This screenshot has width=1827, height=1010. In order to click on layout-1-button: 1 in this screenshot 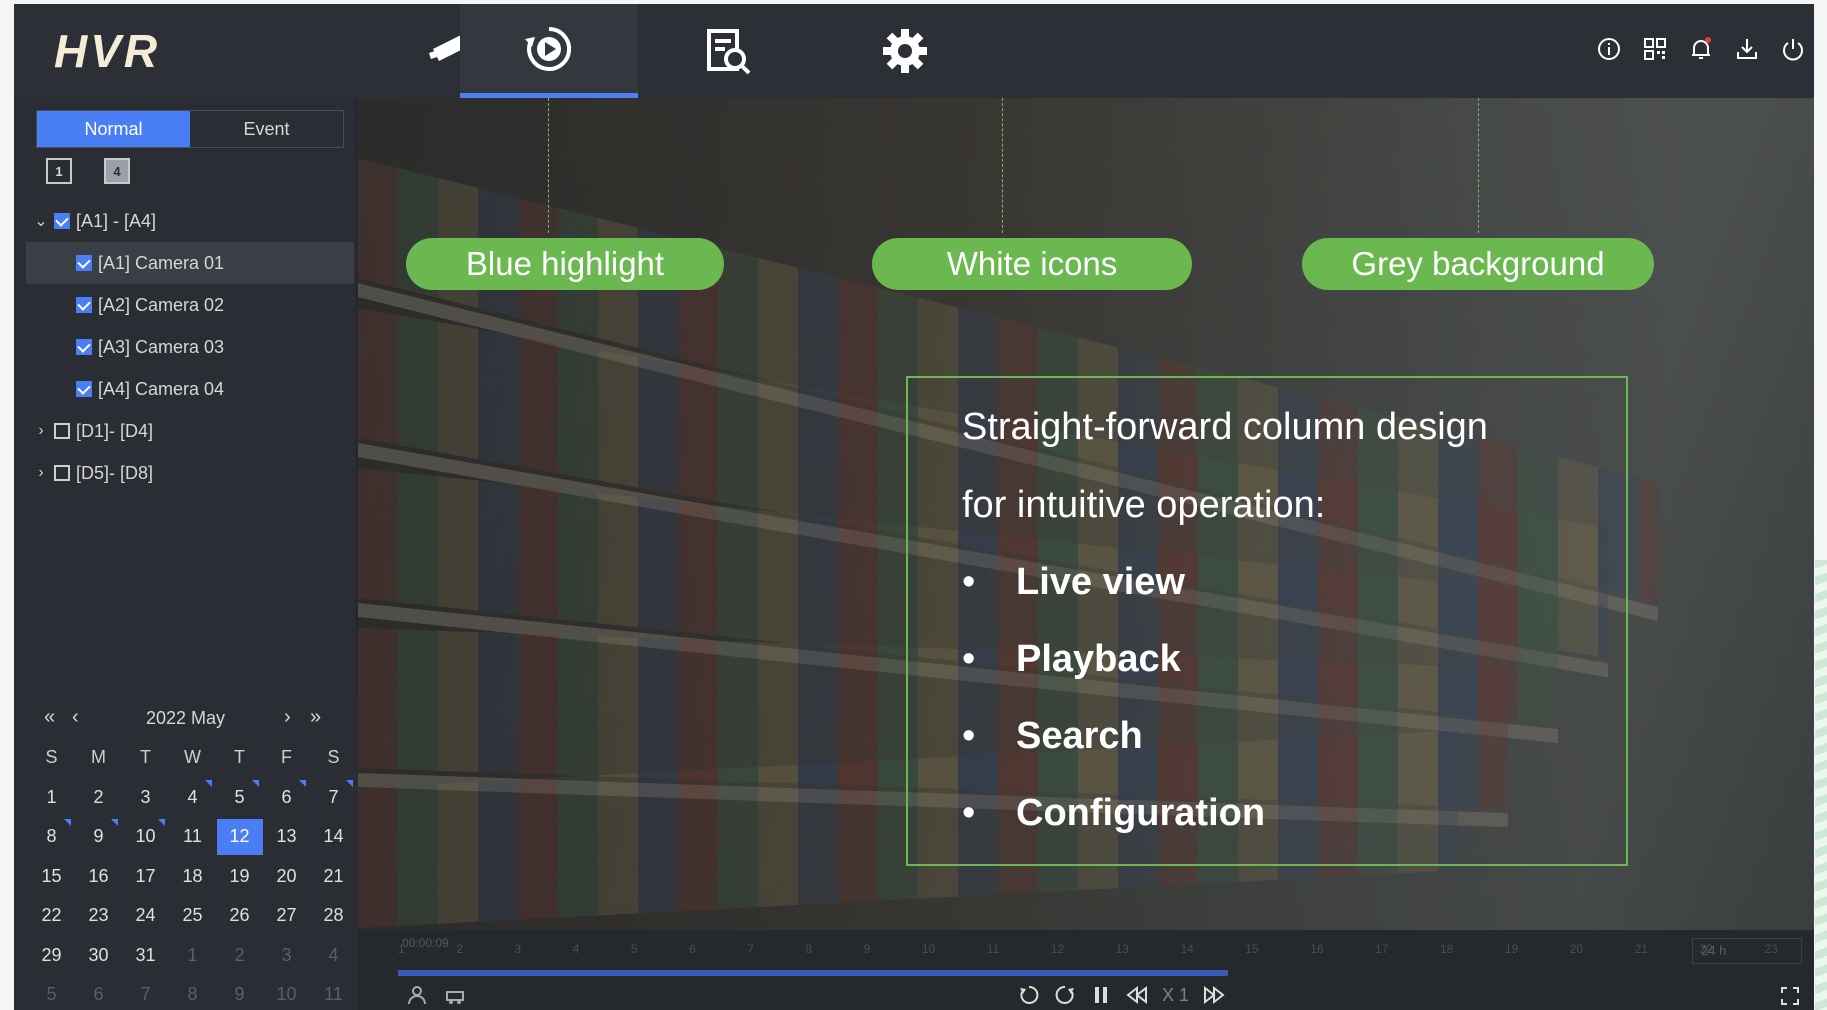, I will do `click(59, 171)`.